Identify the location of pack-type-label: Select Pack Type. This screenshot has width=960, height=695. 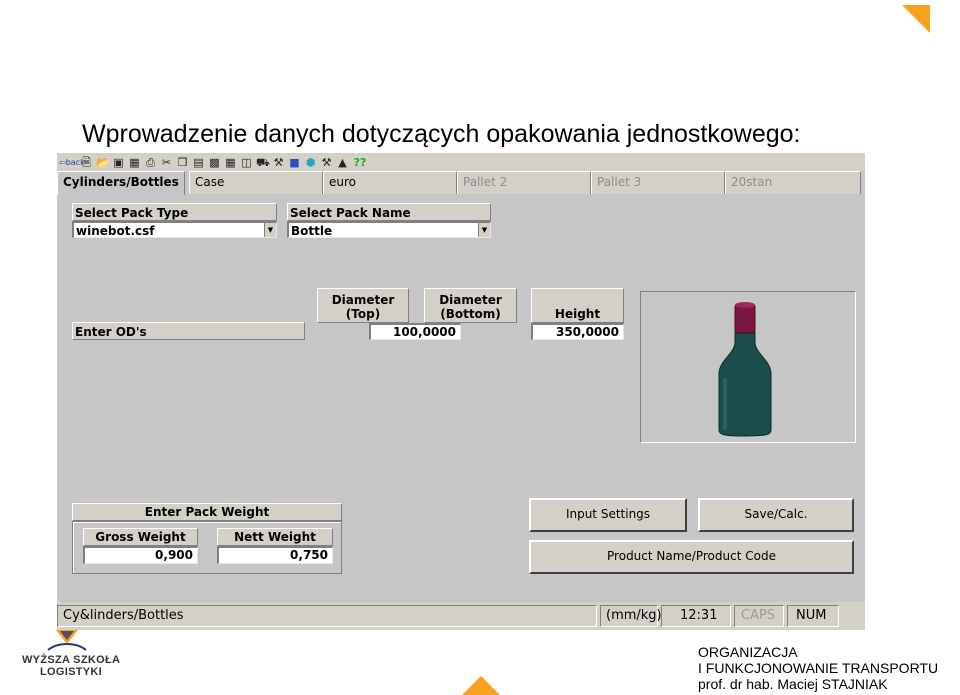
(174, 212).